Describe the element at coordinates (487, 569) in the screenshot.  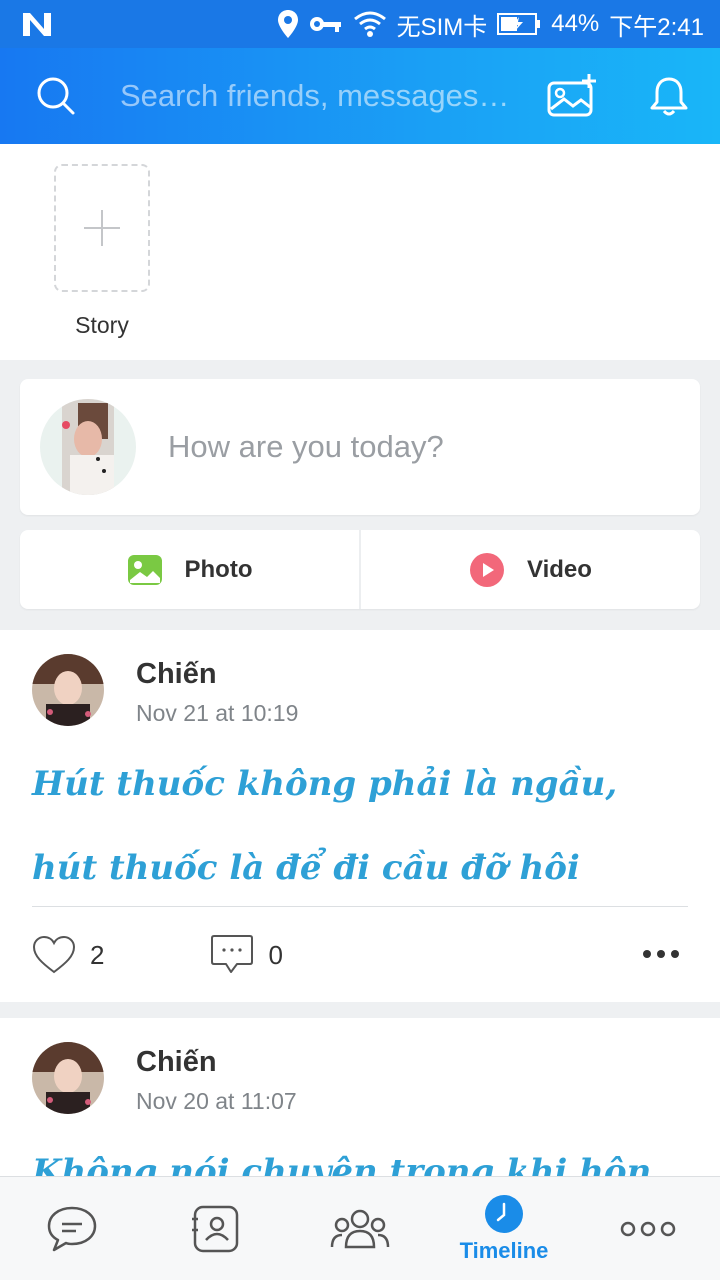
I see `video-play-icon` at that location.